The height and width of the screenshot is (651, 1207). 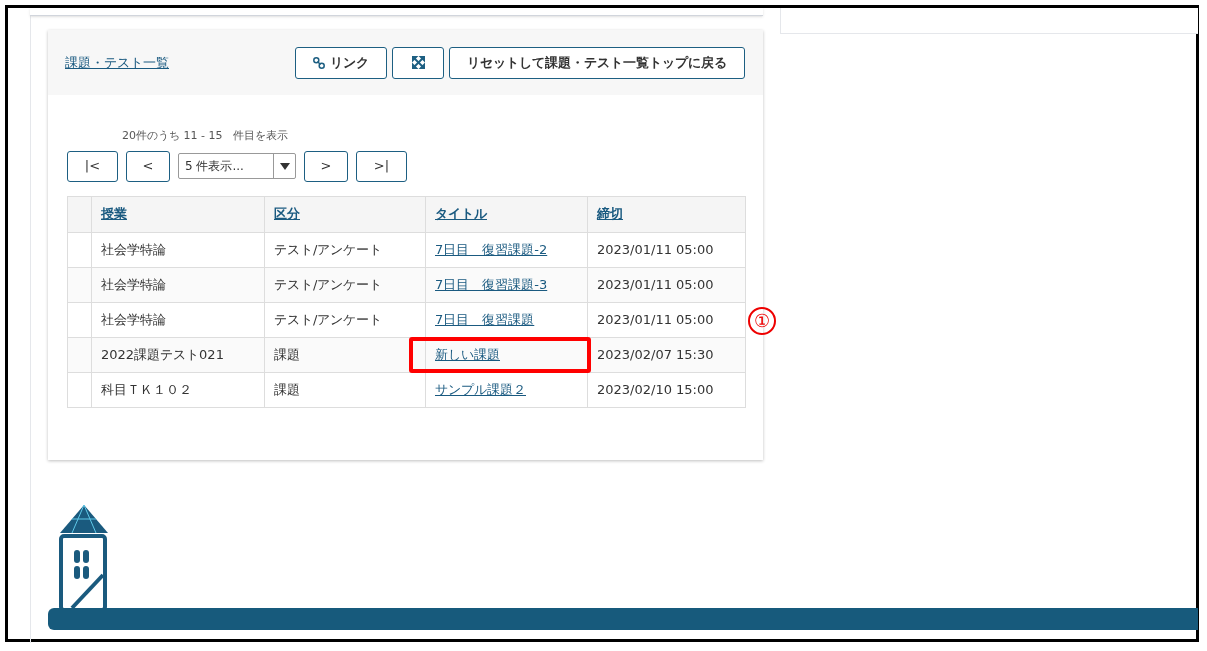 What do you see at coordinates (117, 62) in the screenshot?
I see `breadcrumb-link: 課題・テスト一覧` at bounding box center [117, 62].